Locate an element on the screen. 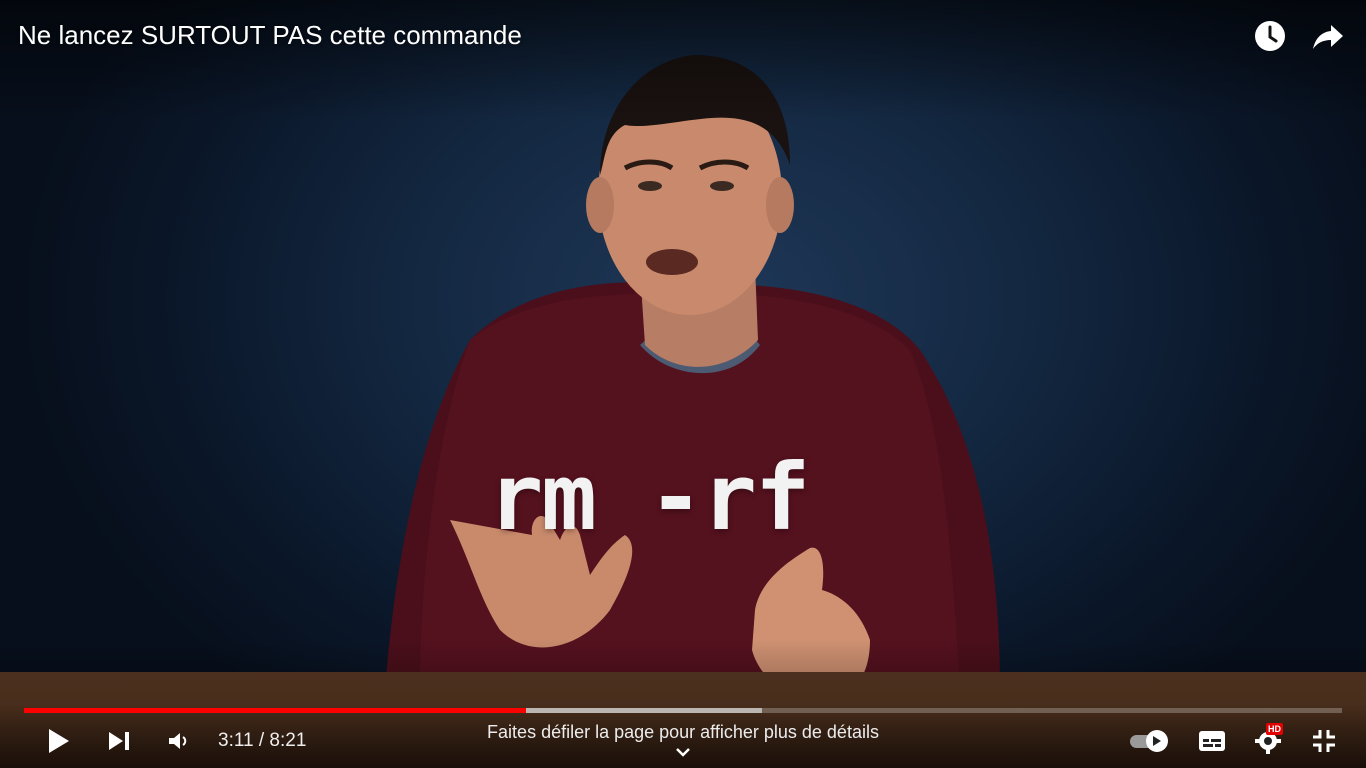 Image resolution: width=1366 pixels, height=768 pixels. next-icon is located at coordinates (119, 741).